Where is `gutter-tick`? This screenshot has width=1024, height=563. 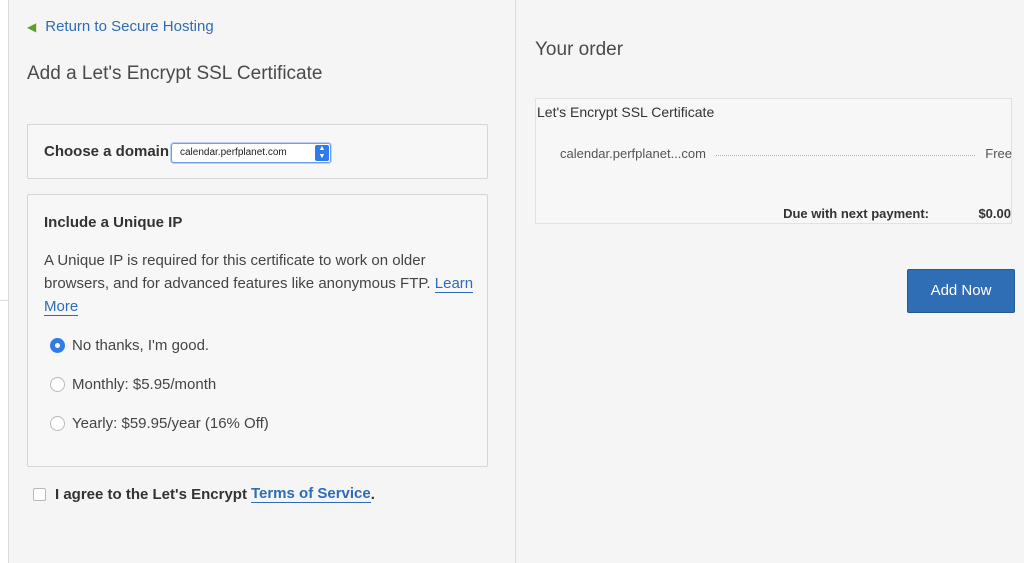 gutter-tick is located at coordinates (4, 300).